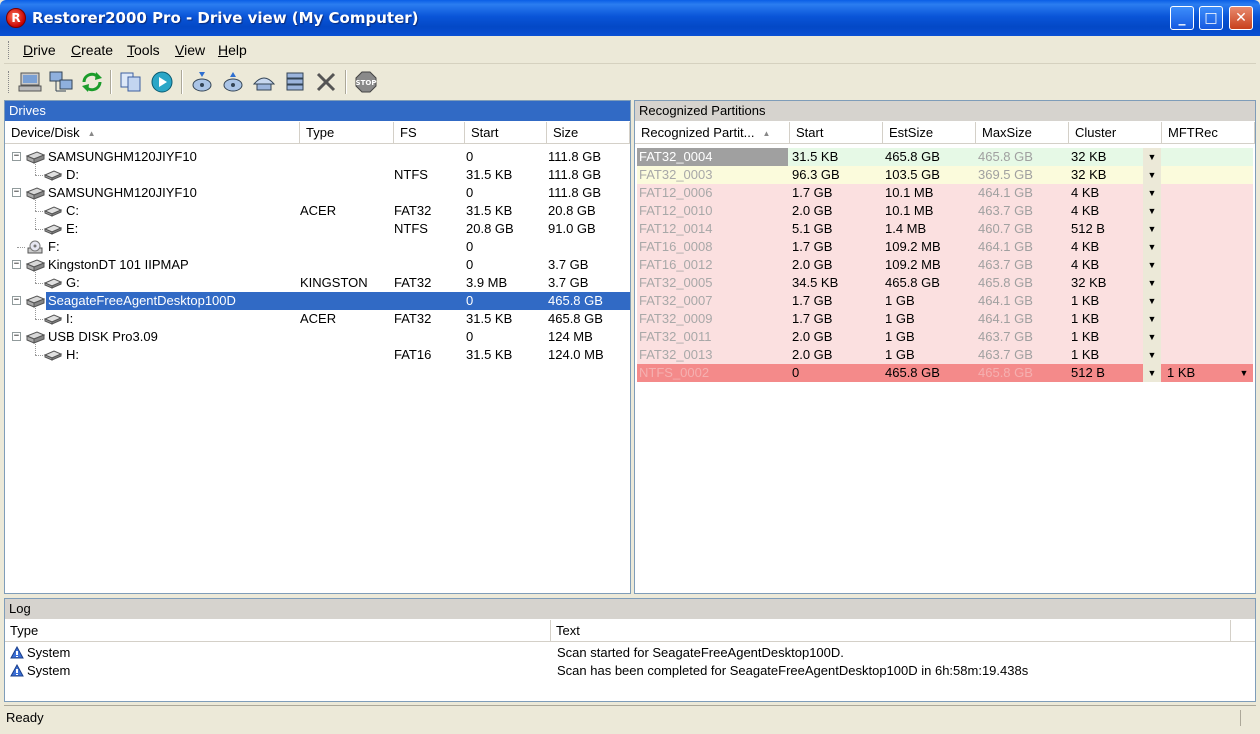 This screenshot has width=1260, height=734. I want to click on menu-drive: Drive, so click(39, 50).